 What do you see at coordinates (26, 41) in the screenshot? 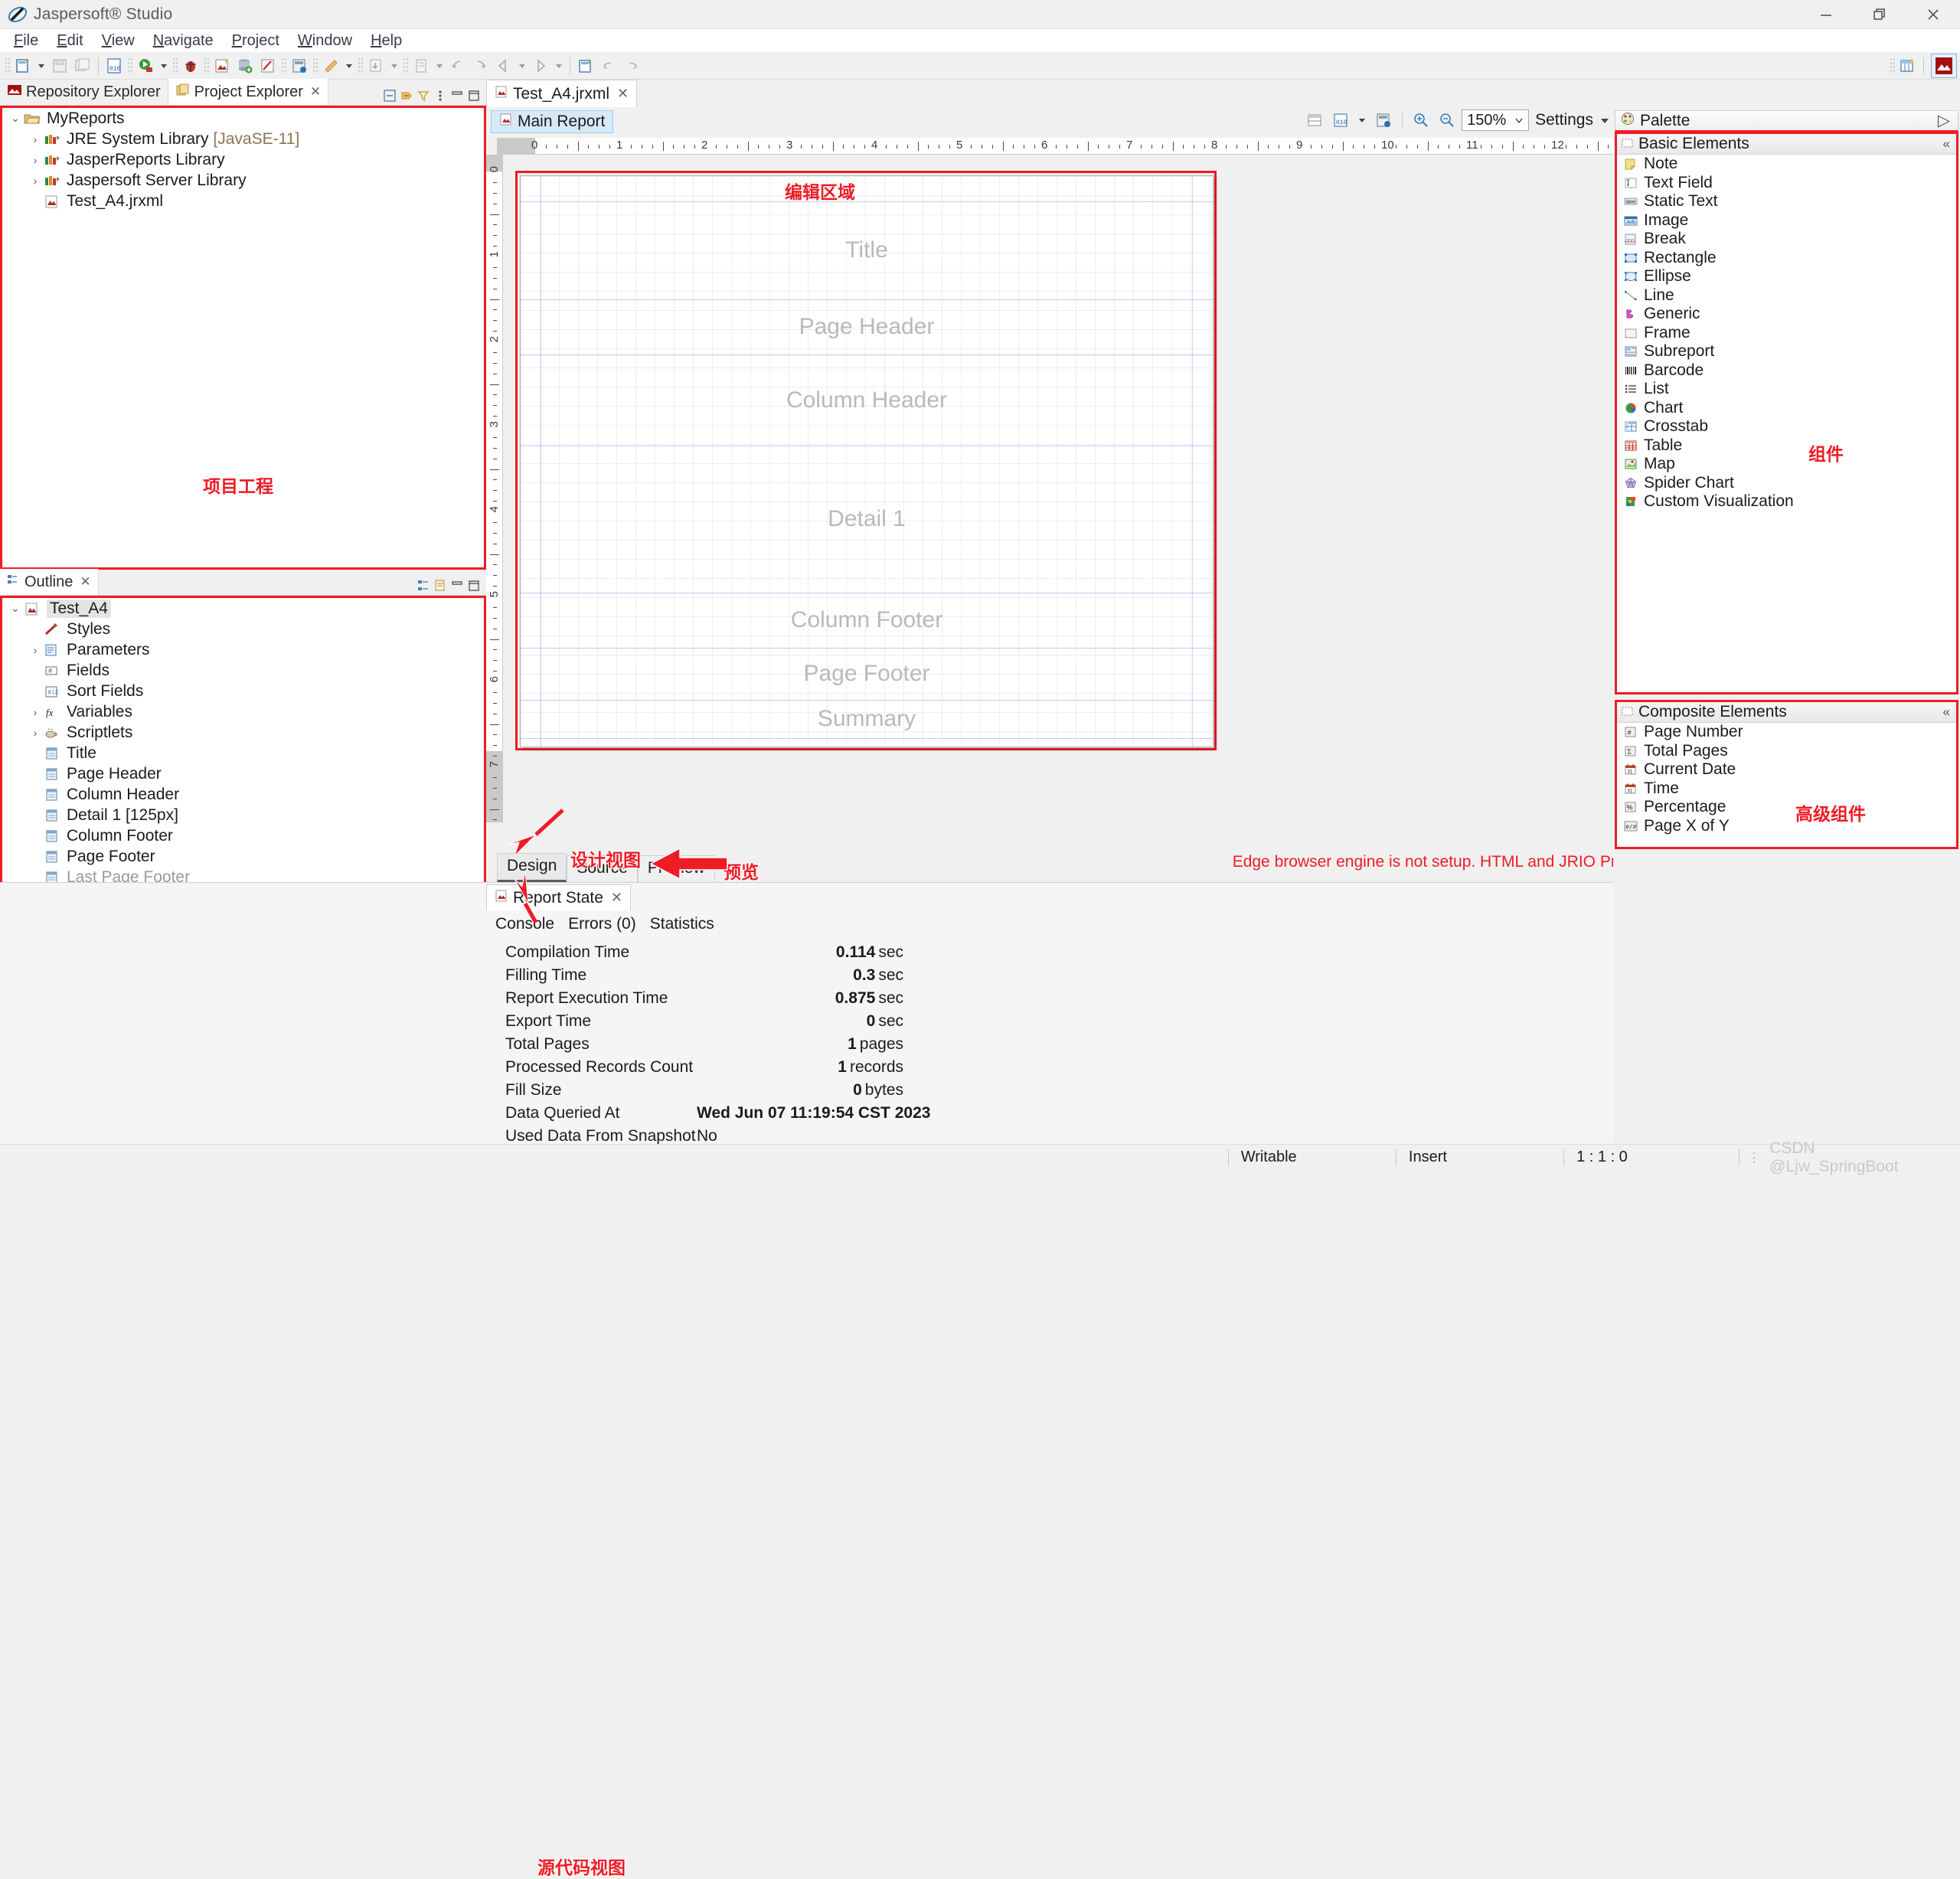
I see `menu-file: File` at bounding box center [26, 41].